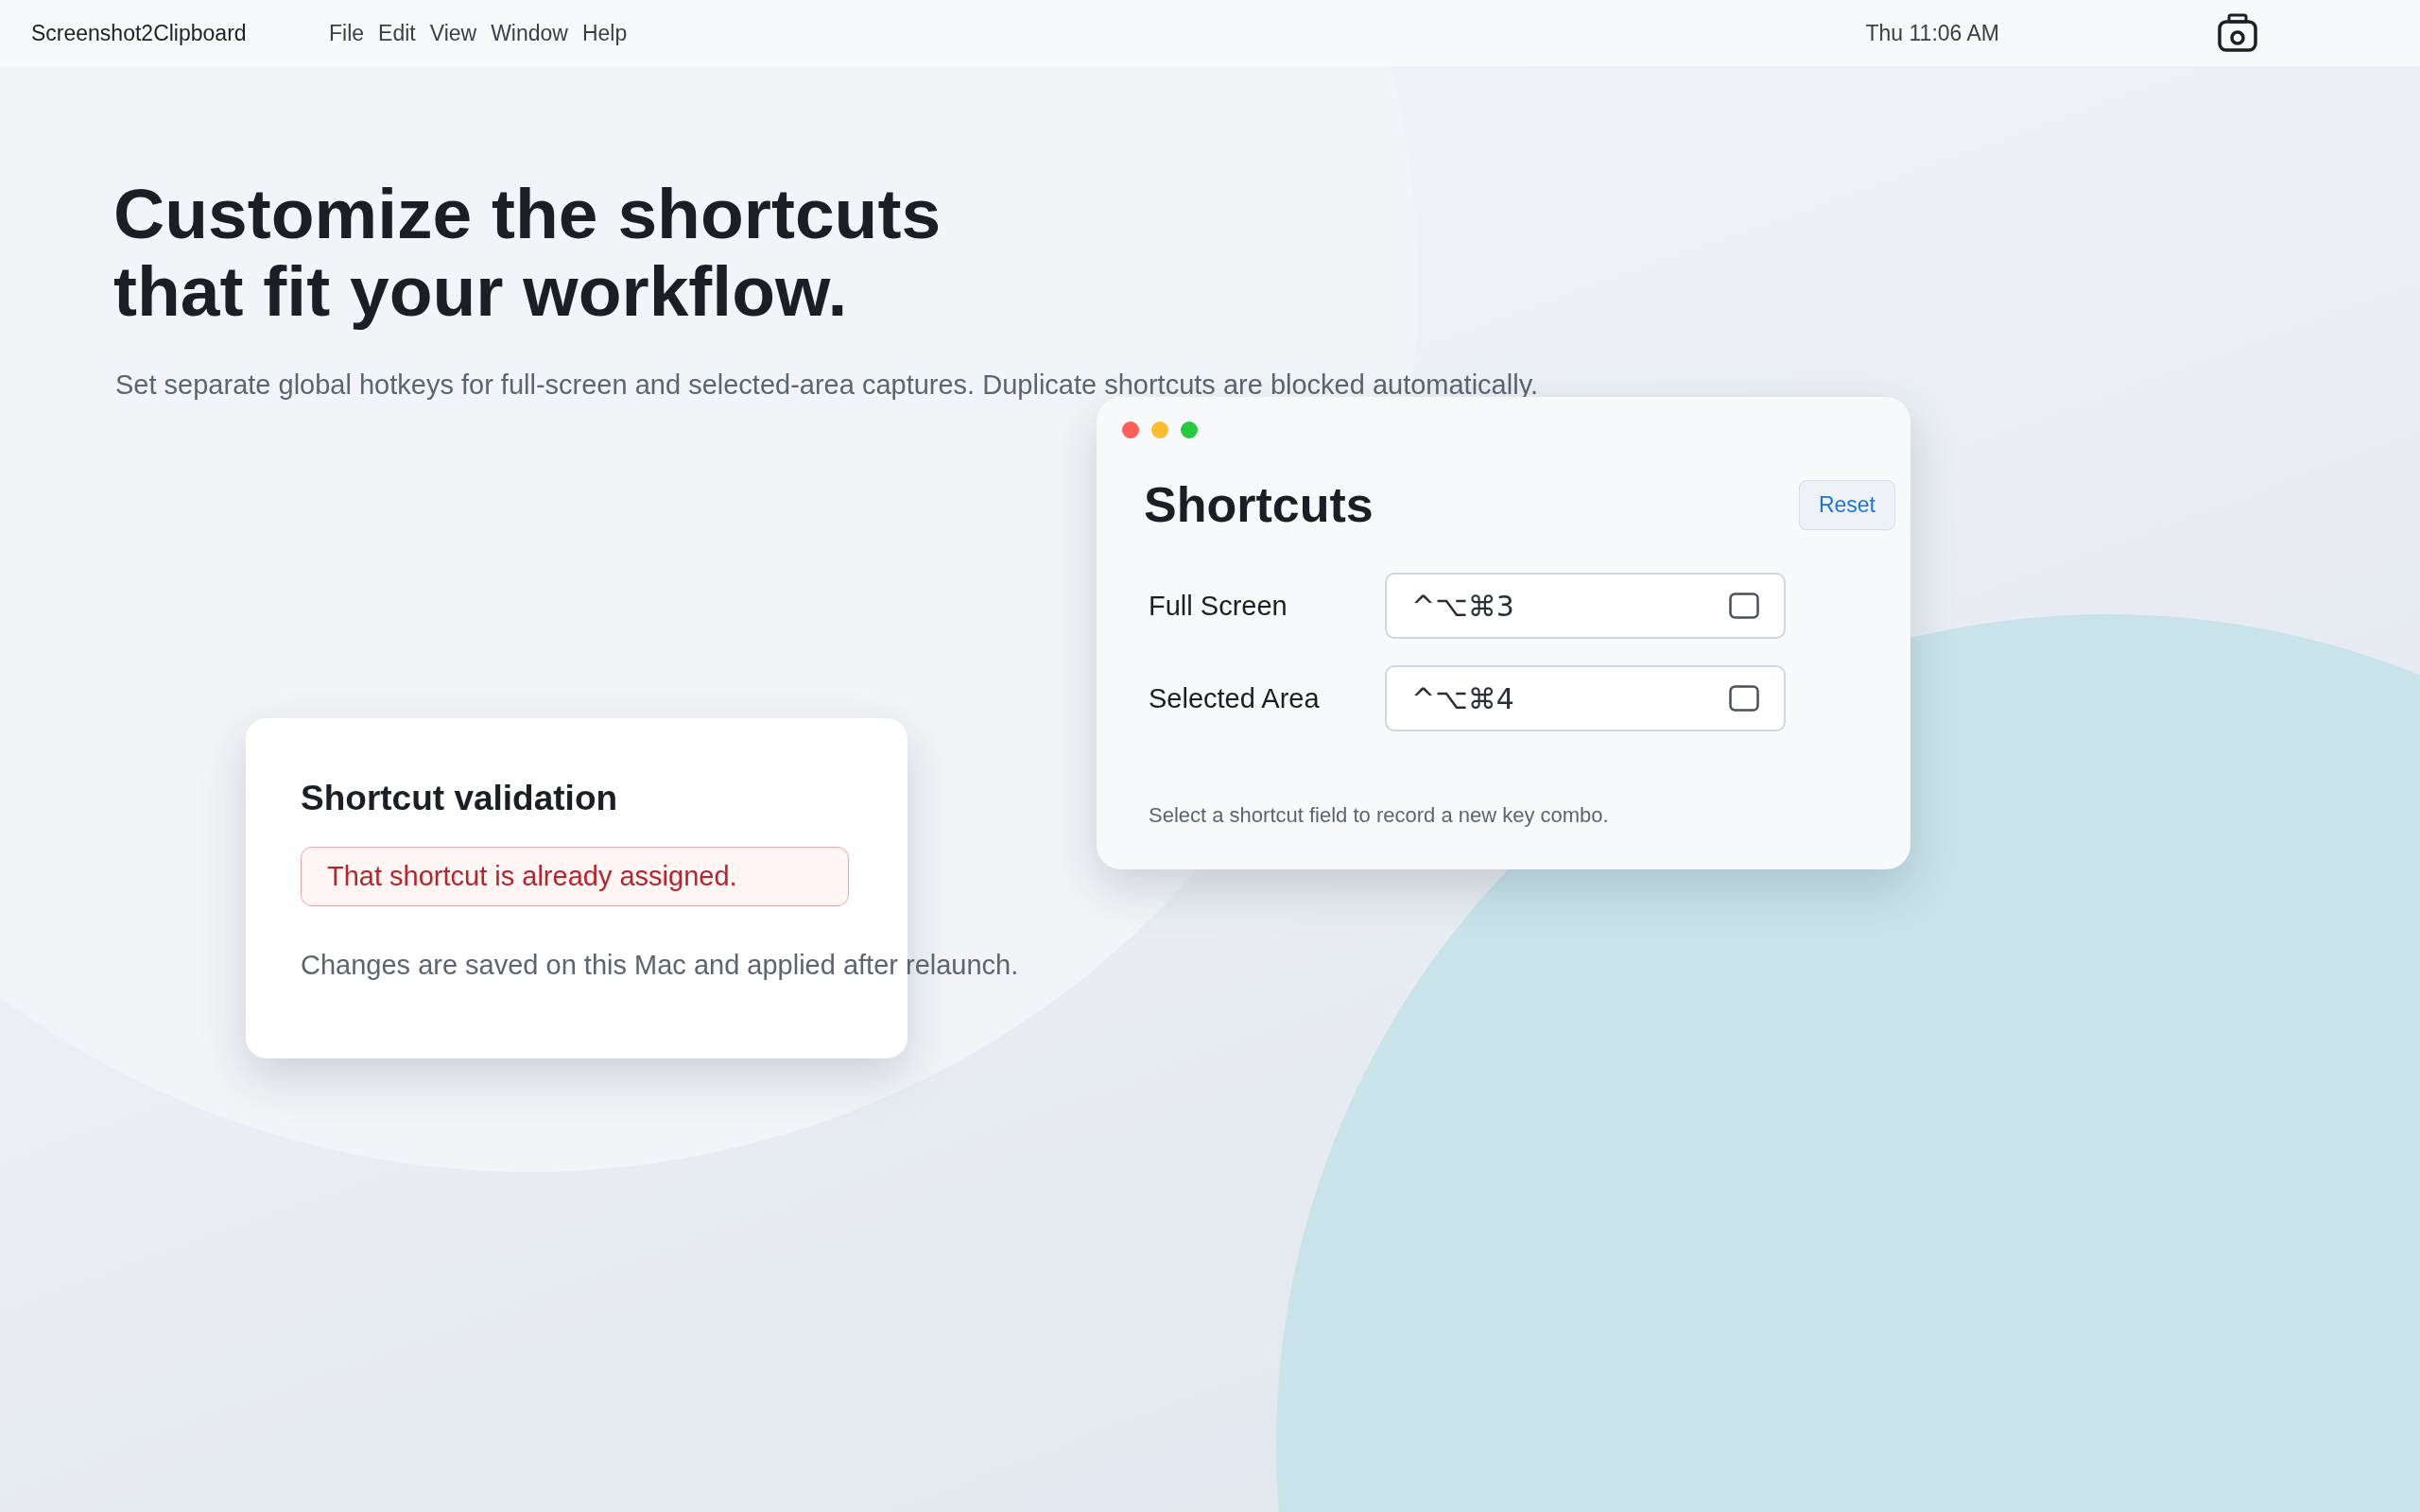  Describe the element at coordinates (347, 33) in the screenshot. I see `menu-item: File` at that location.